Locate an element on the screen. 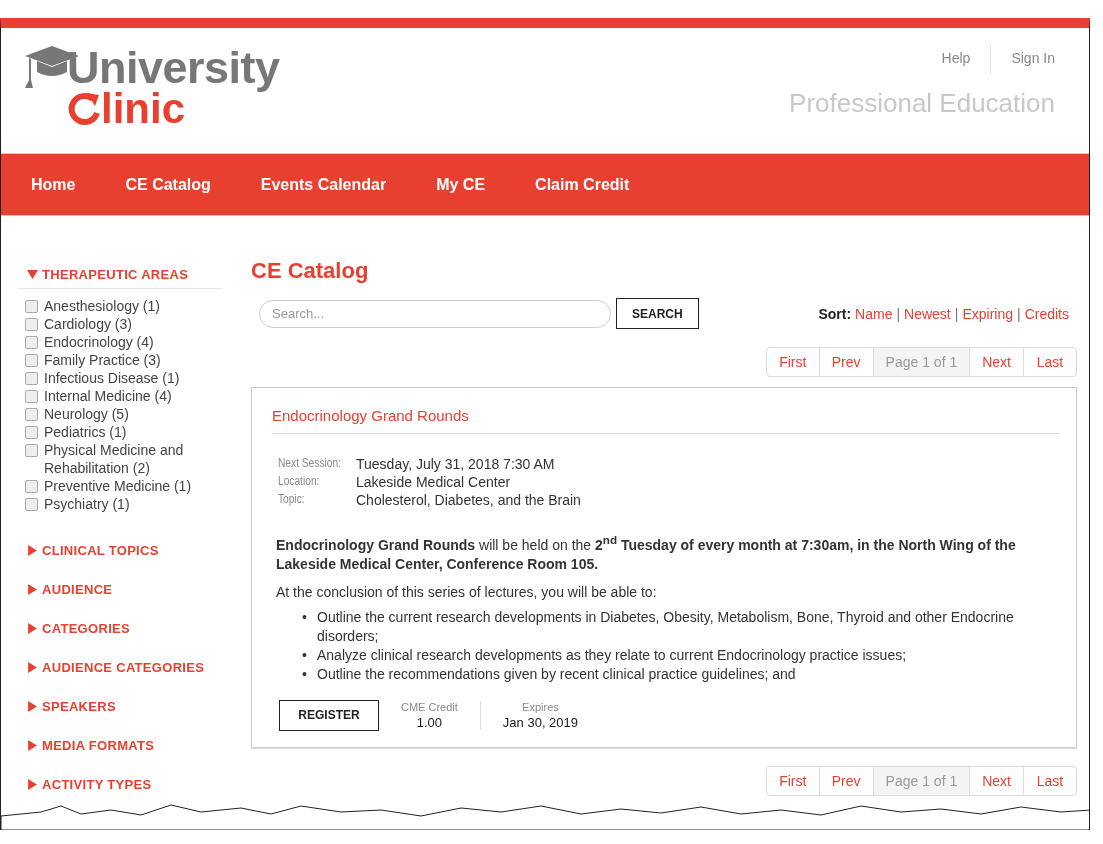 The image size is (1103, 844). register-button: REGISTER is located at coordinates (329, 715).